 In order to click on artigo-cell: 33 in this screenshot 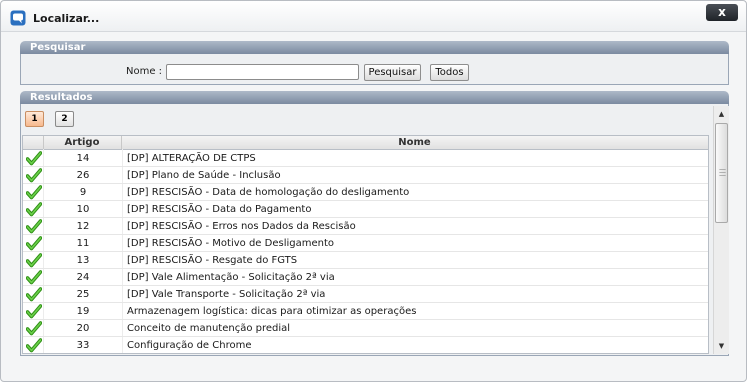, I will do `click(83, 345)`.